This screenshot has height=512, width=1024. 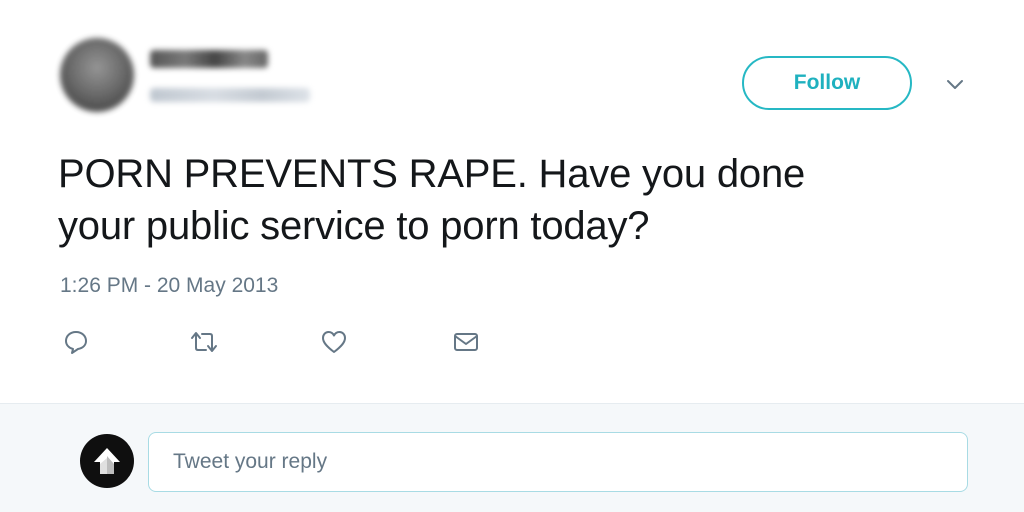 I want to click on like-icon, so click(x=334, y=342).